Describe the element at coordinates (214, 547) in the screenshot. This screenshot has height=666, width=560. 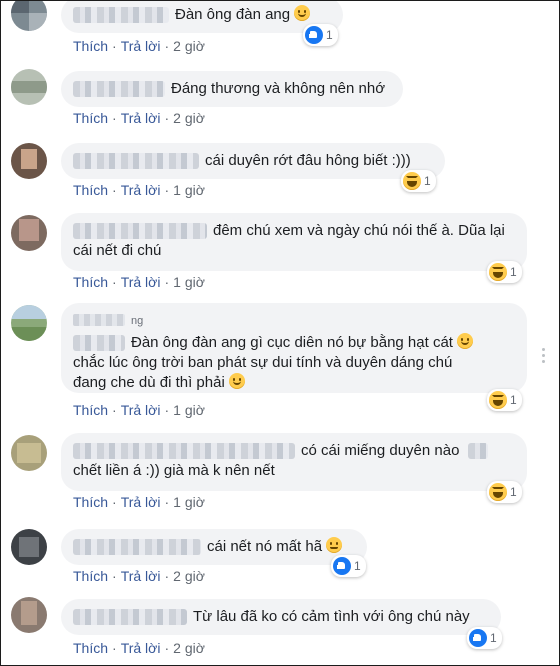
I see `comment-bubble: cái nết nó mất hã` at that location.